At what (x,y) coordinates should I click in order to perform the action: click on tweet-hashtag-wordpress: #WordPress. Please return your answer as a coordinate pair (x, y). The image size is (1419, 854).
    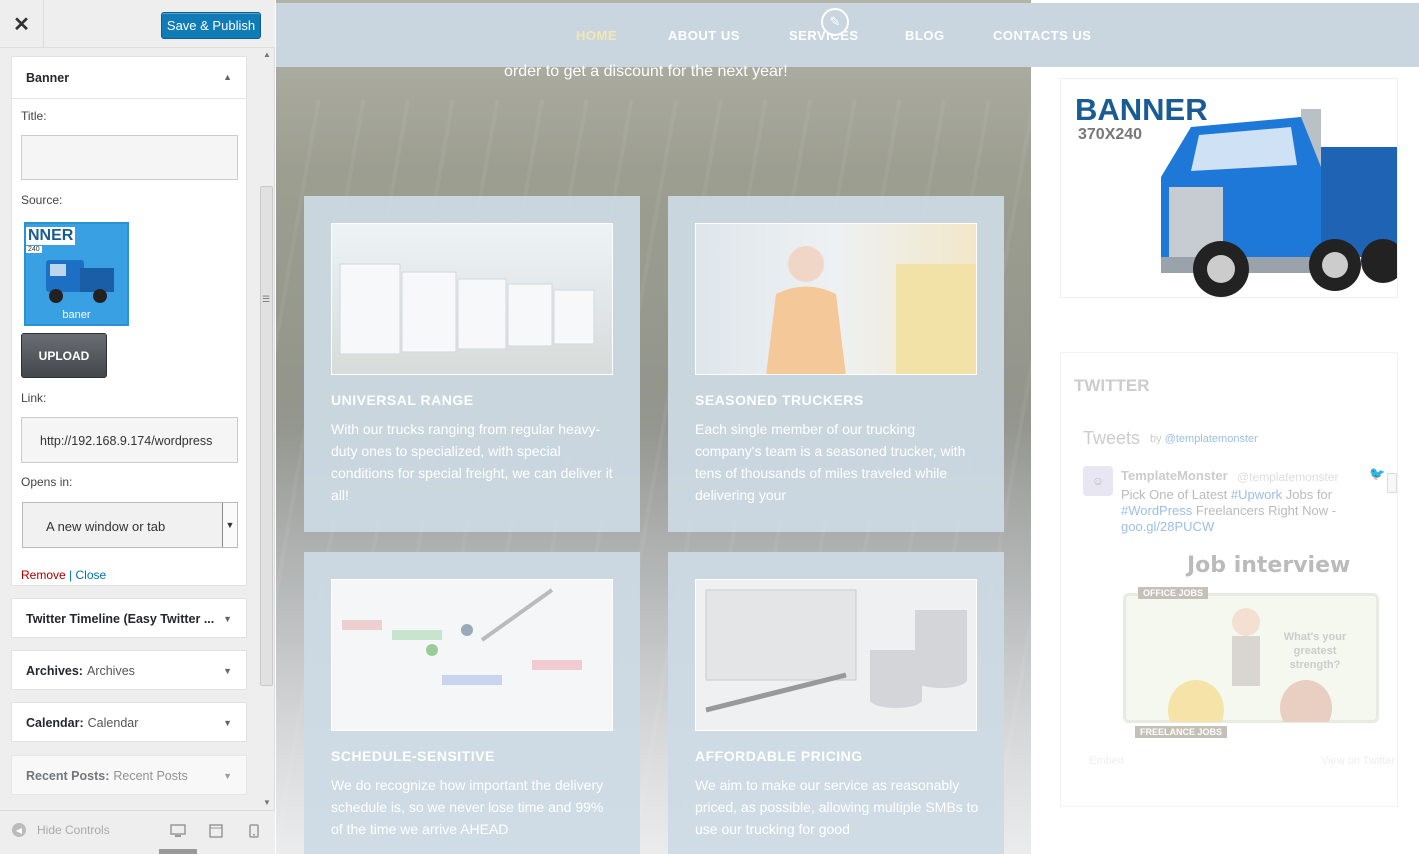
    Looking at the image, I should click on (1156, 510).